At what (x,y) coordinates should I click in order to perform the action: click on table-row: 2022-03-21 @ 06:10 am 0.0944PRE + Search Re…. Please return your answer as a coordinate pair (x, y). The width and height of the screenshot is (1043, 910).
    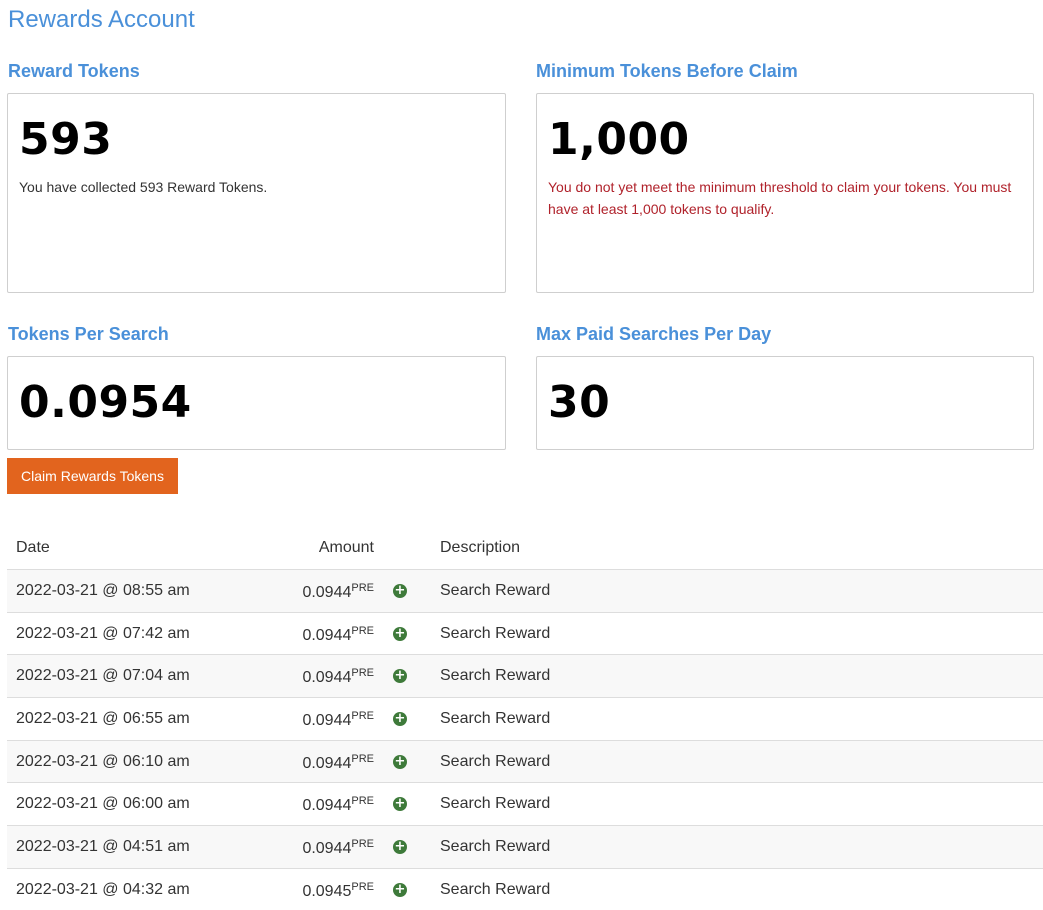
    Looking at the image, I should click on (525, 762).